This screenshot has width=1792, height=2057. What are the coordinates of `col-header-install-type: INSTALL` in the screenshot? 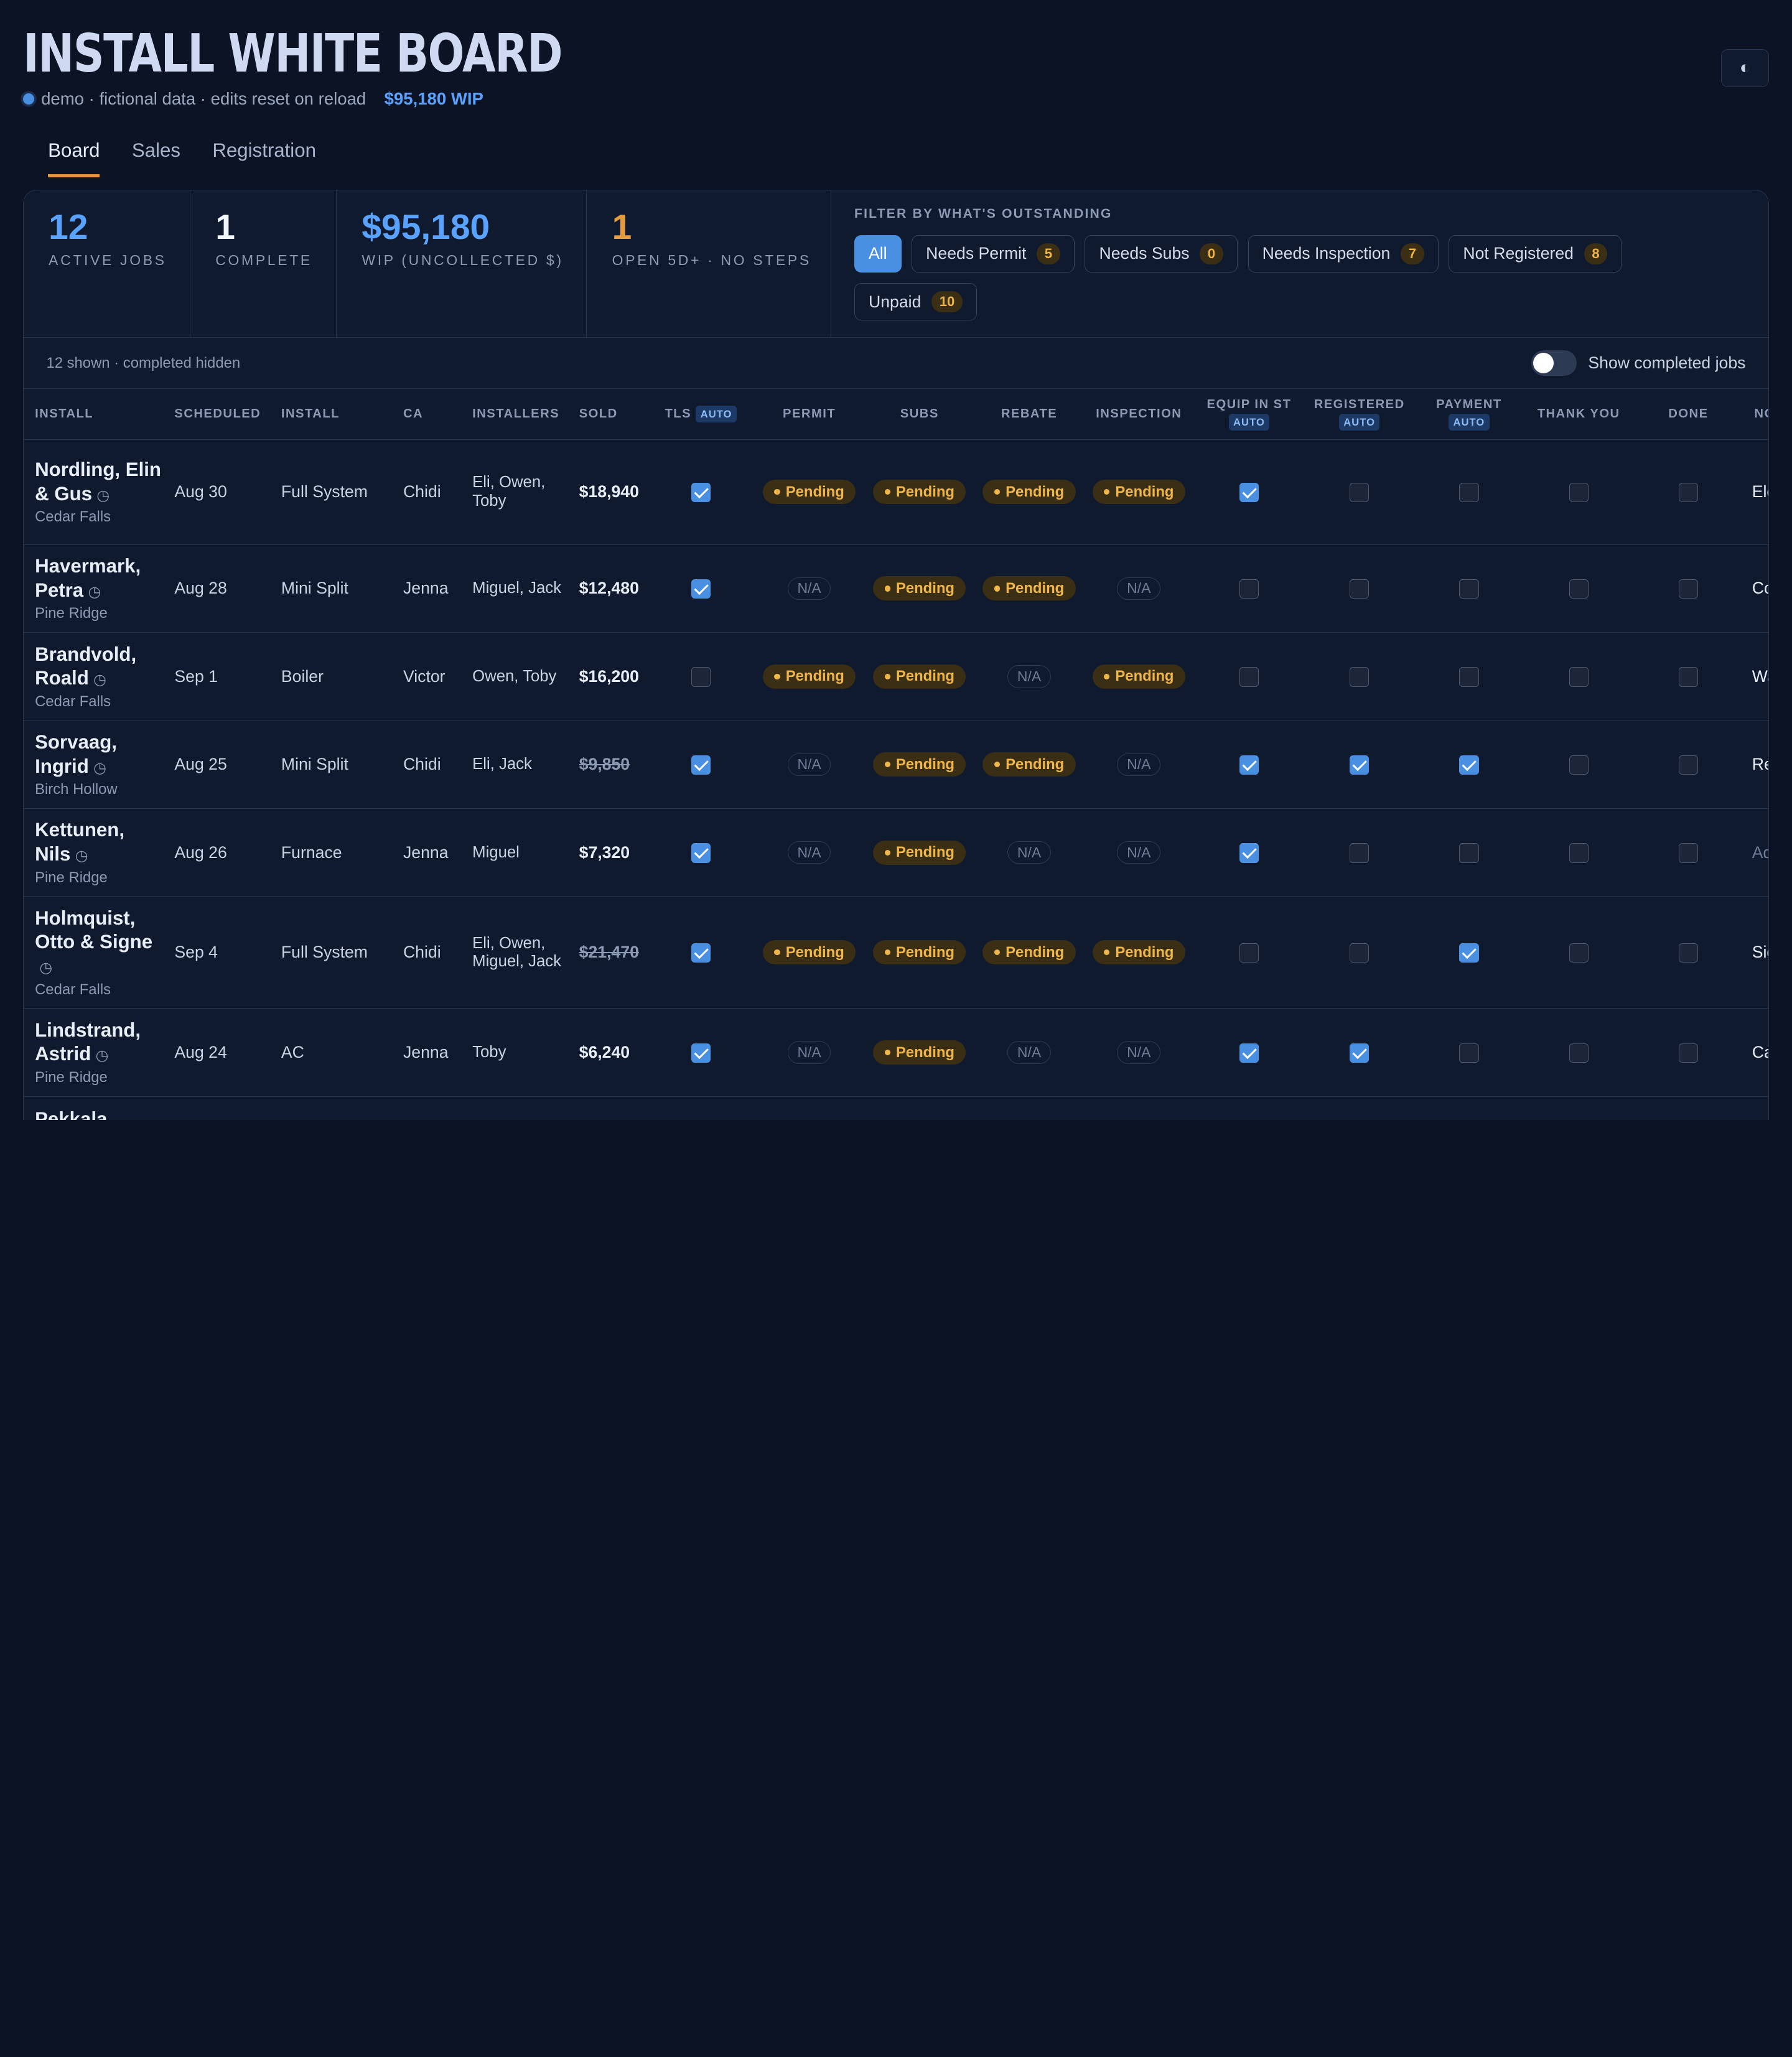 It's located at (331, 414).